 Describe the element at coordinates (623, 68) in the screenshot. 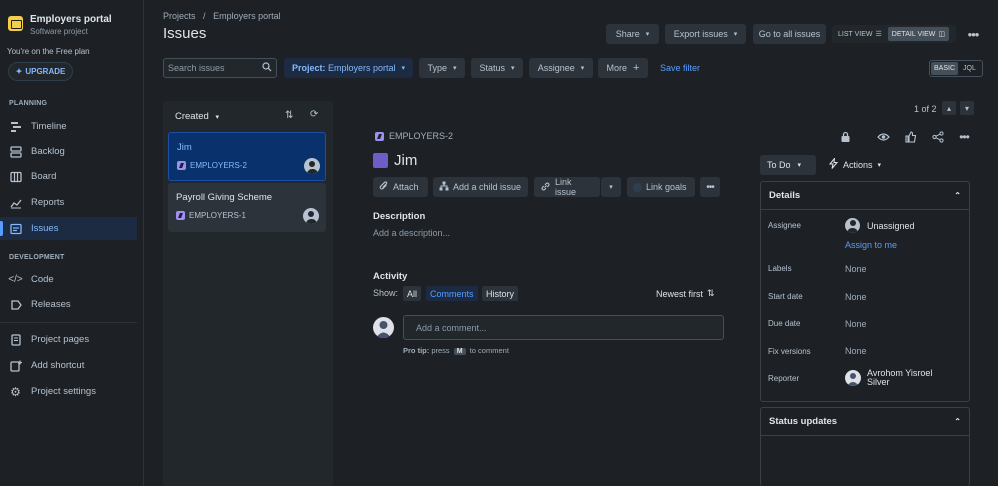

I see `more-filter: More +` at that location.